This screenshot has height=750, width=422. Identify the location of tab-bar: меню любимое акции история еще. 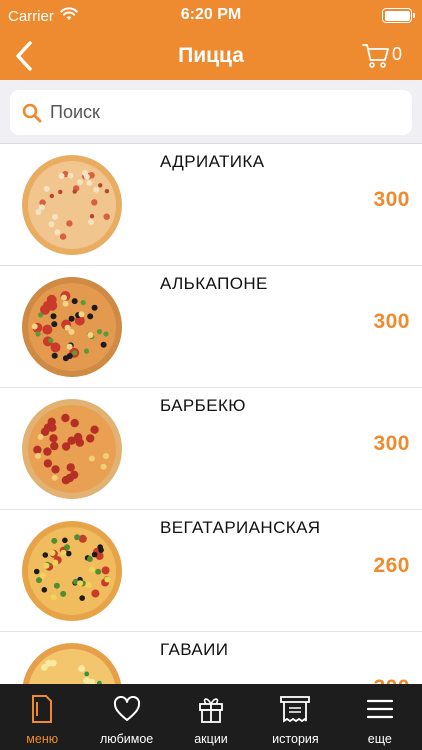
(211, 717).